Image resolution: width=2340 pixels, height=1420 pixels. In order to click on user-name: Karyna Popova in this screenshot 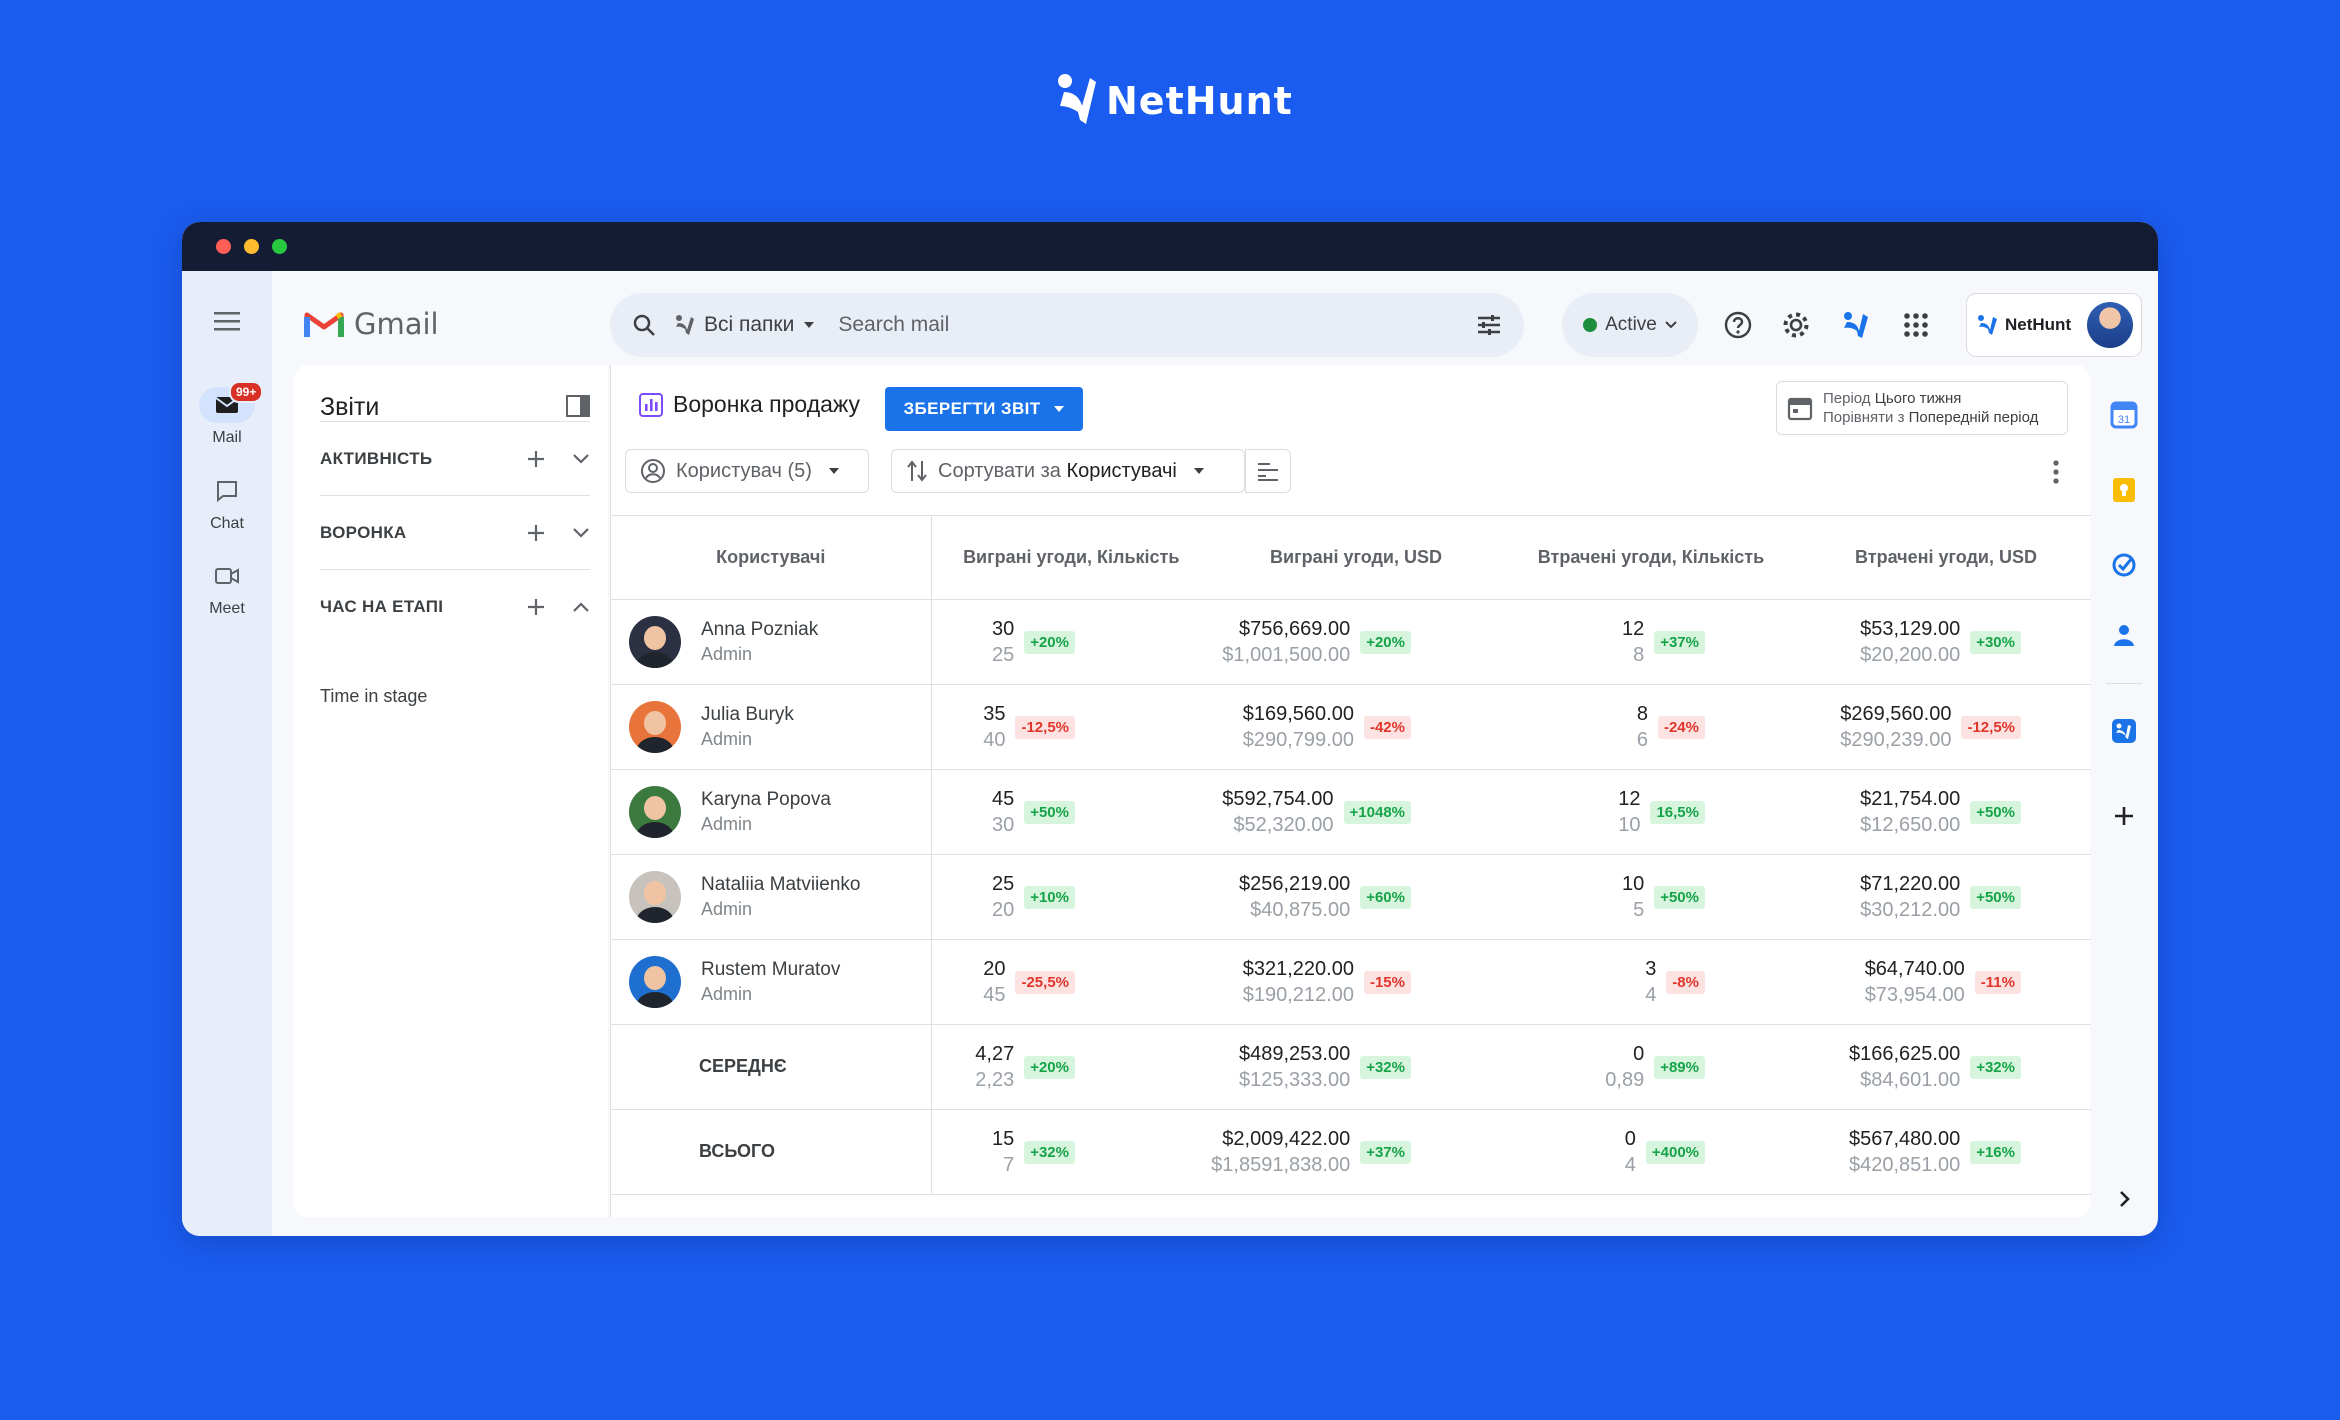, I will do `click(766, 800)`.